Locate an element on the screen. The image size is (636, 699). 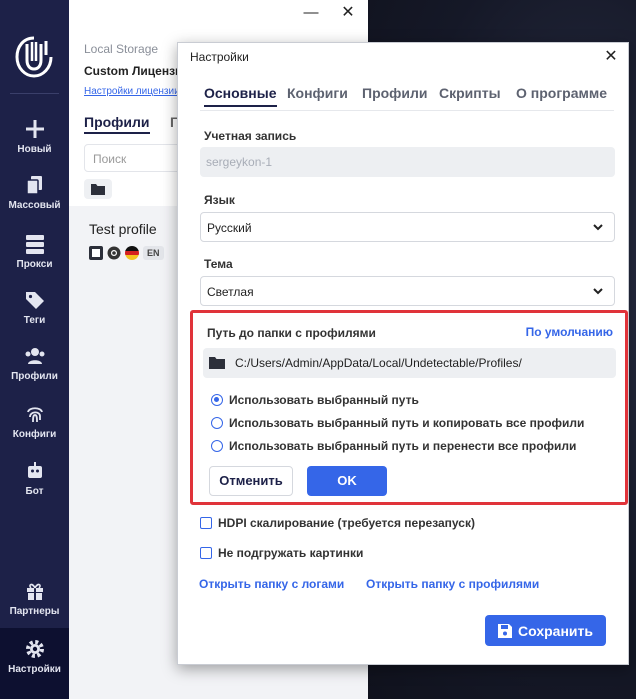
robot-icon is located at coordinates (34, 470).